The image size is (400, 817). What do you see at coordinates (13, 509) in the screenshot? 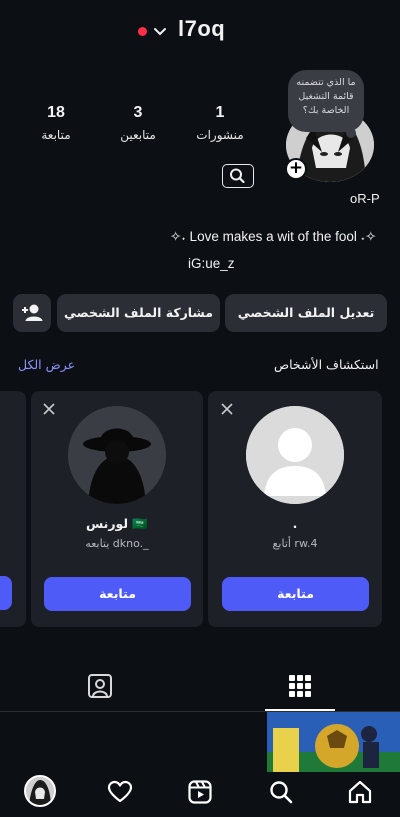
I see `suggestion-card-partial` at bounding box center [13, 509].